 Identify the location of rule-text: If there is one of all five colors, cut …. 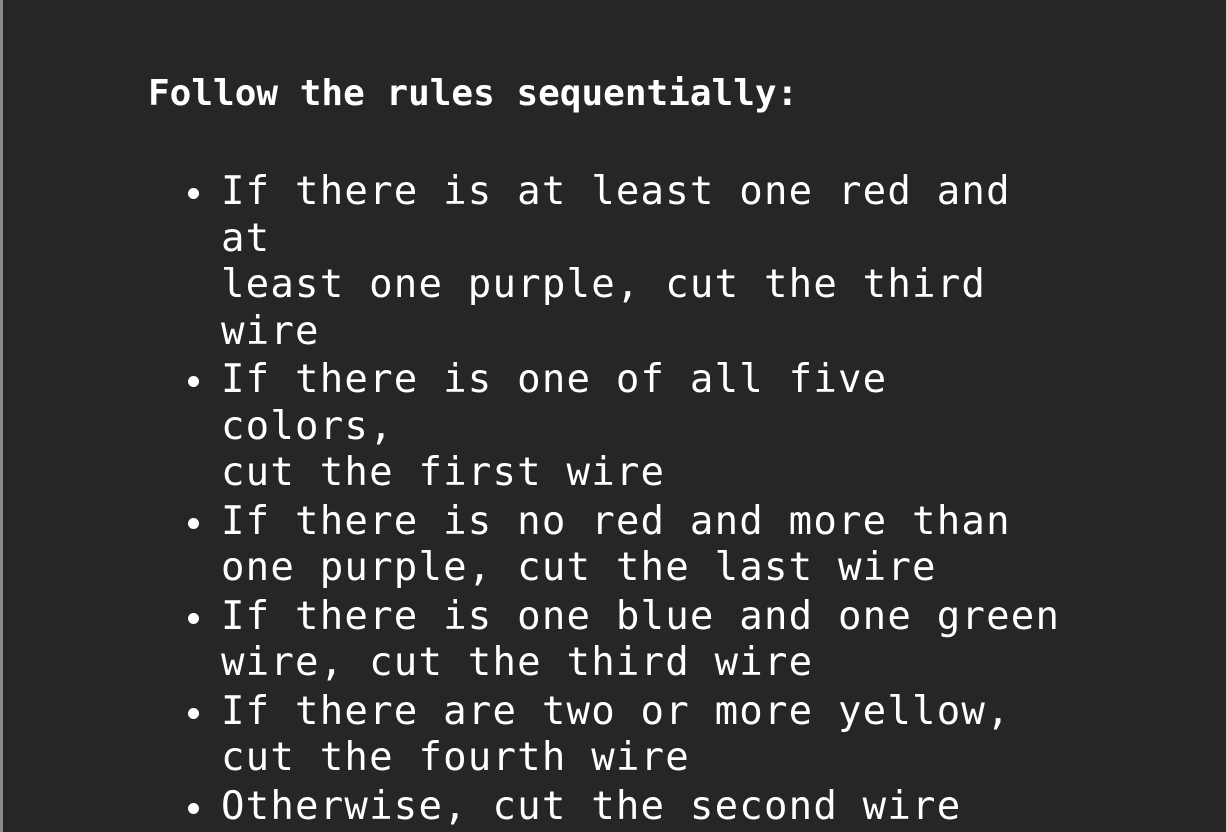
(554, 426).